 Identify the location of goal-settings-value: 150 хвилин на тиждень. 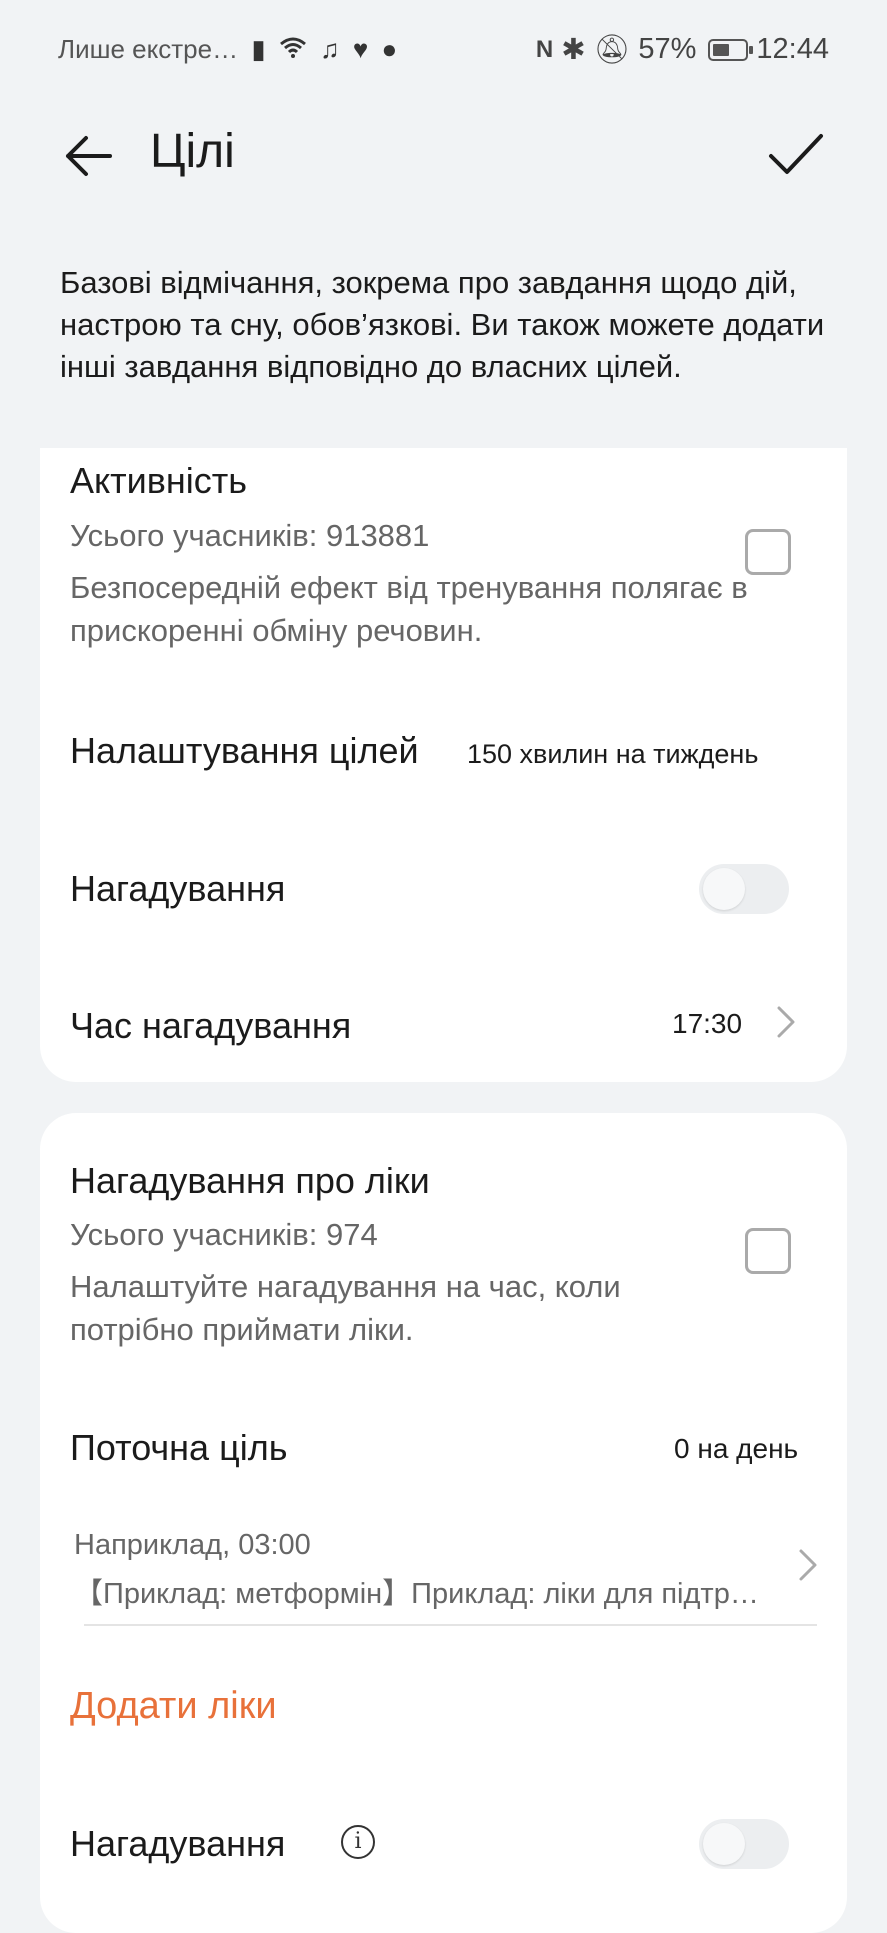
(612, 754).